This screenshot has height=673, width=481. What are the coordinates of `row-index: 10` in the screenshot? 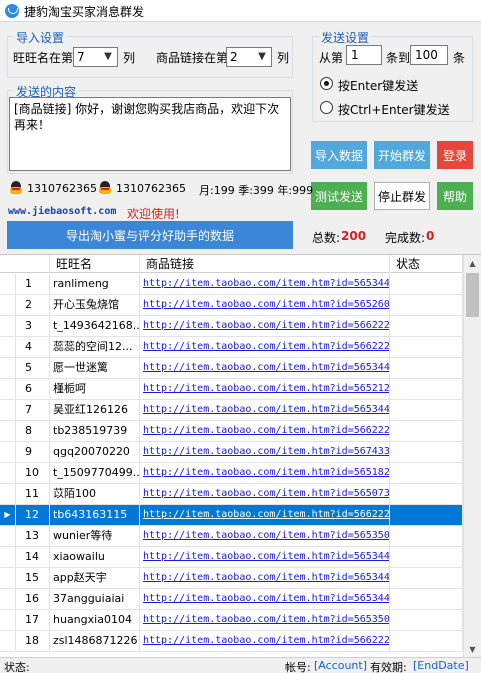 It's located at (33, 473).